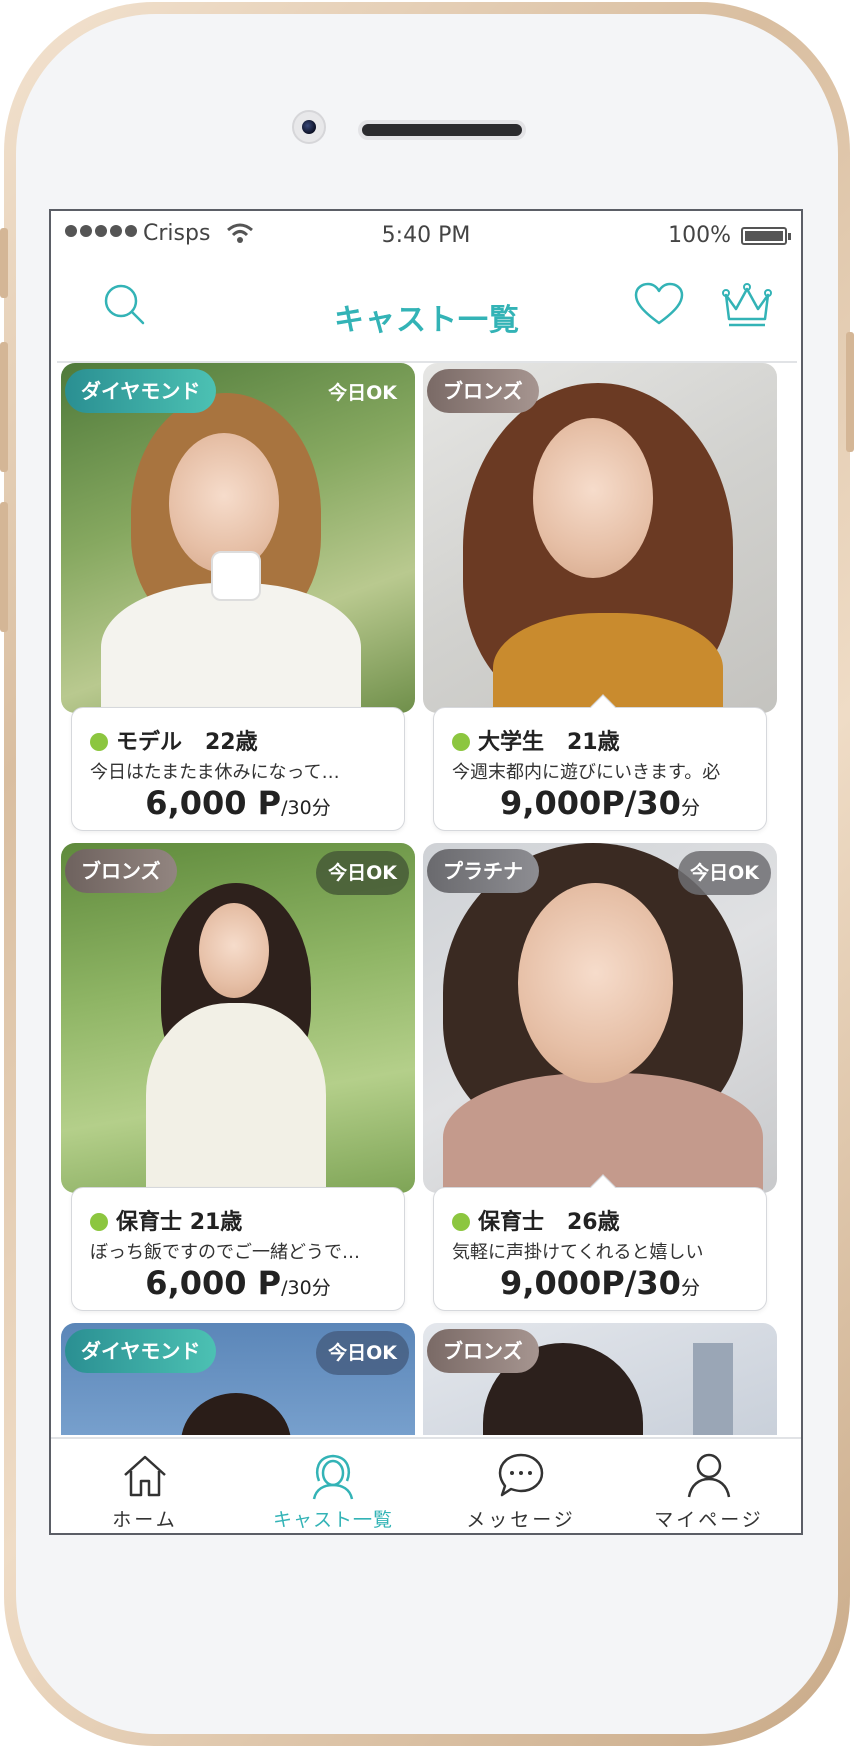 This screenshot has width=858, height=1750. I want to click on status-bar: Crisps 5:40 PM 100%, so click(426, 235).